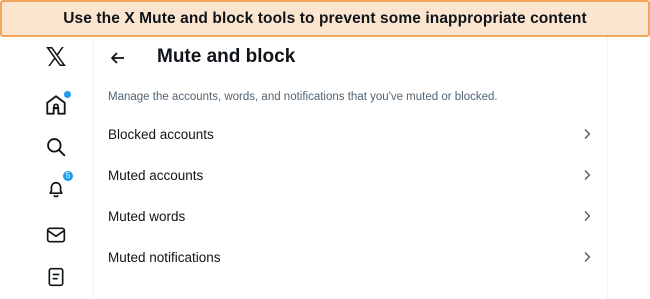 The image size is (650, 299). Describe the element at coordinates (164, 257) in the screenshot. I see `menu-item-label: Muted notifications` at that location.